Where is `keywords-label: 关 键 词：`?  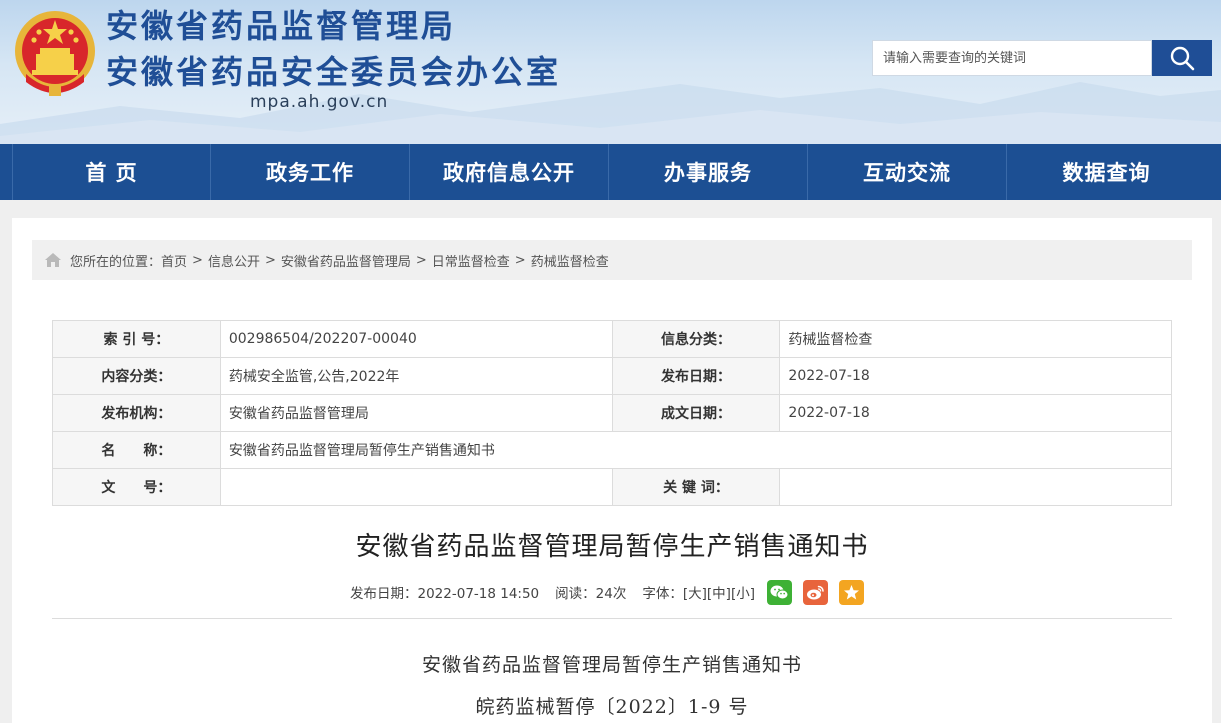
keywords-label: 关 键 词： is located at coordinates (696, 487).